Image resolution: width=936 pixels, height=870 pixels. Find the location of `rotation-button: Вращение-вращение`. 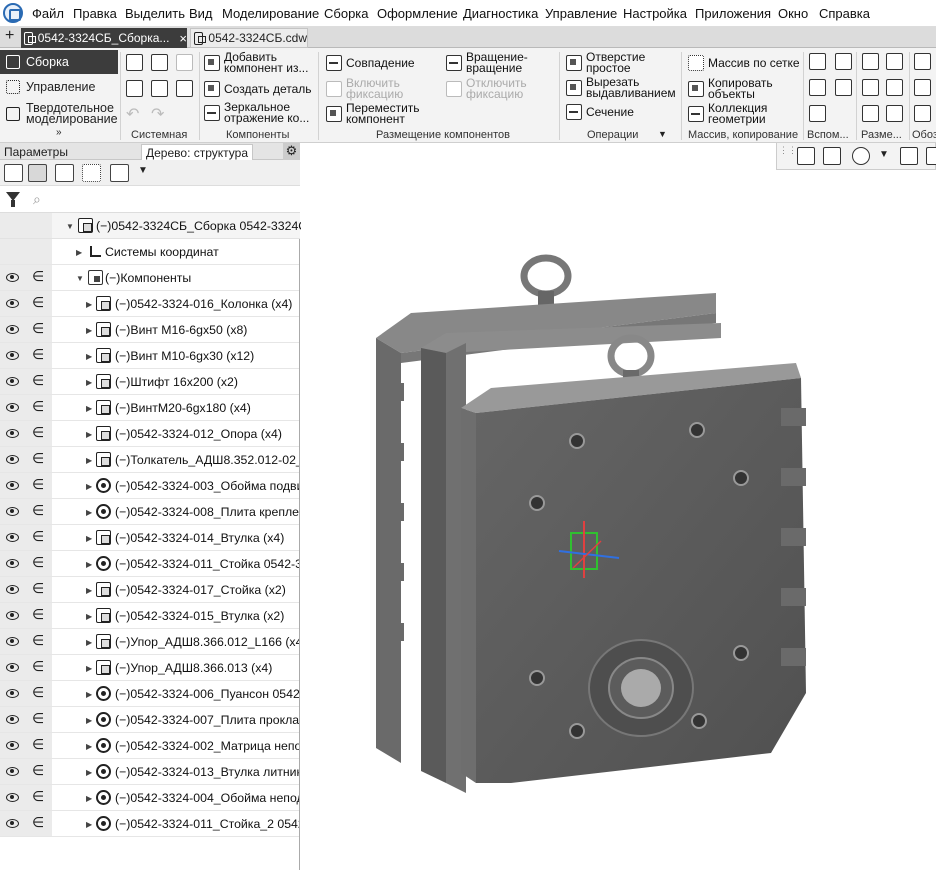

rotation-button: Вращение-вращение is located at coordinates (496, 62).